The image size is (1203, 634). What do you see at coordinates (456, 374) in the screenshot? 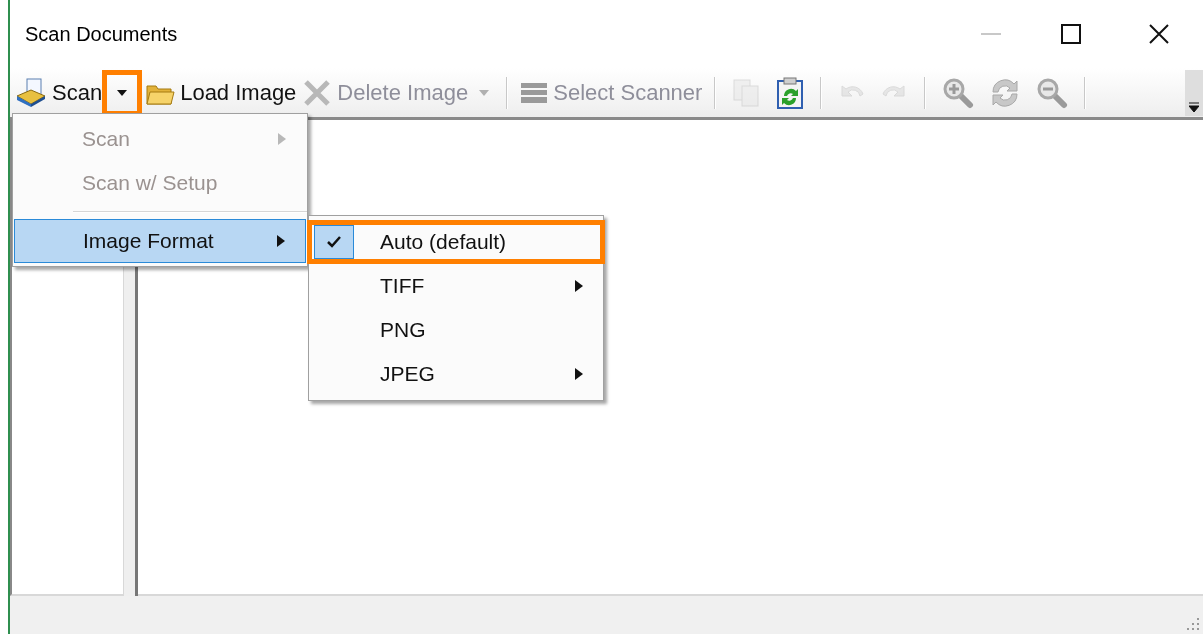
I see `menu-item: JPEG` at bounding box center [456, 374].